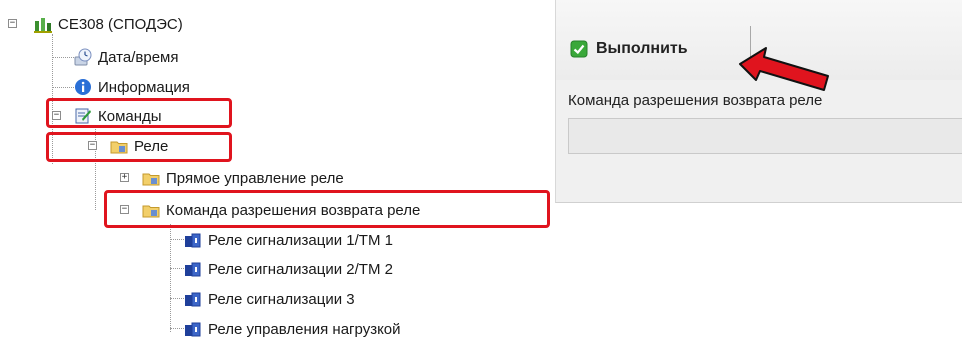 The image size is (962, 342). Describe the element at coordinates (43, 24) in the screenshot. I see `meter-device-icon` at that location.